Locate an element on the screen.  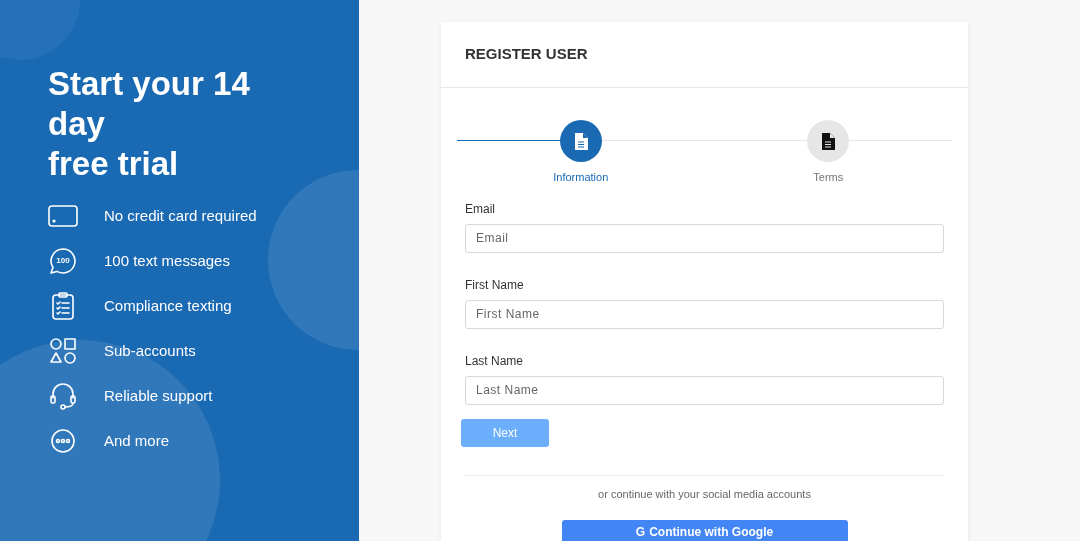
headset-icon is located at coordinates (63, 396).